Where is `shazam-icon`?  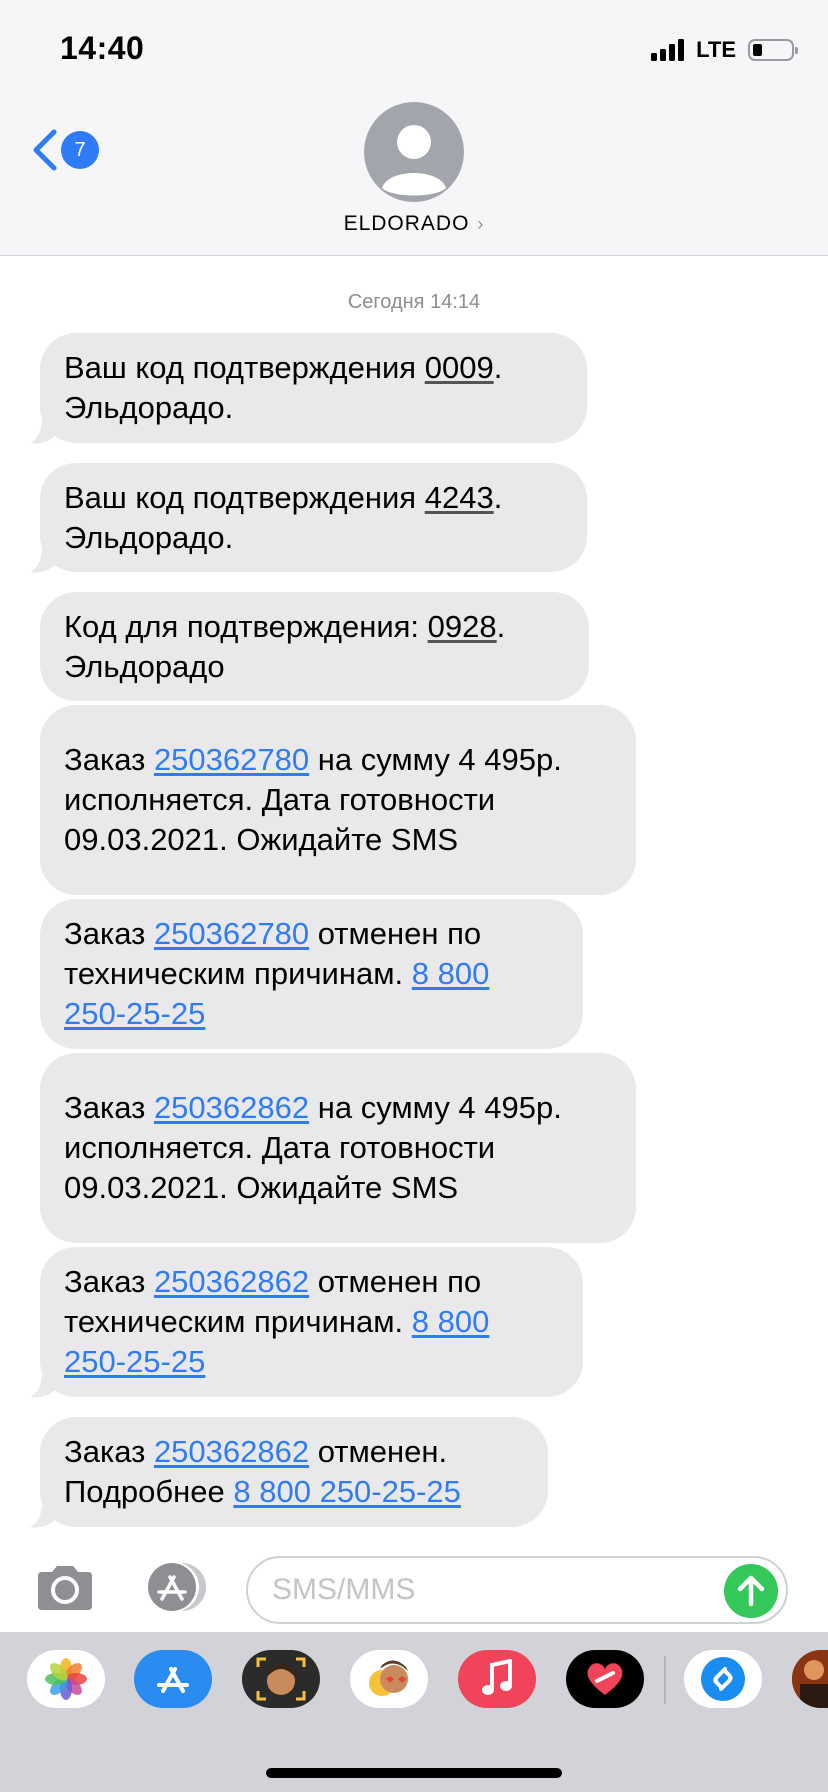 shazam-icon is located at coordinates (723, 1679).